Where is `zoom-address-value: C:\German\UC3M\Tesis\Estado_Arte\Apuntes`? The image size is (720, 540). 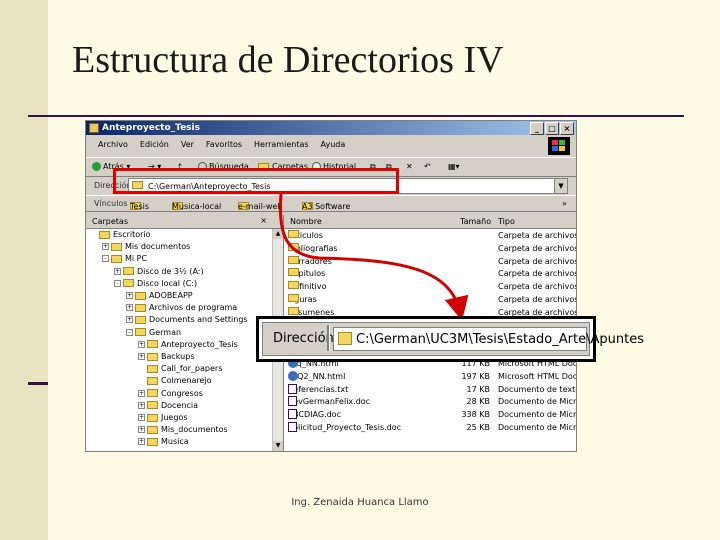 zoom-address-value: C:\German\UC3M\Tesis\Estado_Arte\Apuntes is located at coordinates (500, 339).